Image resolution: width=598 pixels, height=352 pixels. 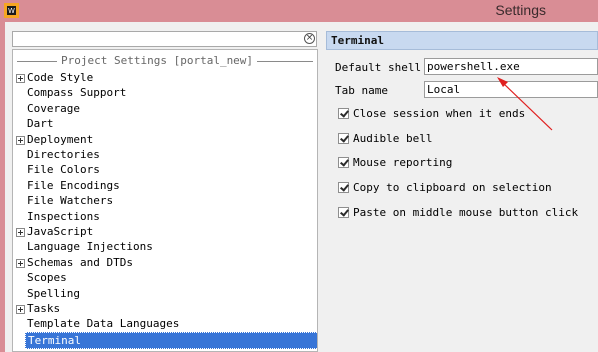 What do you see at coordinates (44, 308) in the screenshot?
I see `tree-item-label: Tasks` at bounding box center [44, 308].